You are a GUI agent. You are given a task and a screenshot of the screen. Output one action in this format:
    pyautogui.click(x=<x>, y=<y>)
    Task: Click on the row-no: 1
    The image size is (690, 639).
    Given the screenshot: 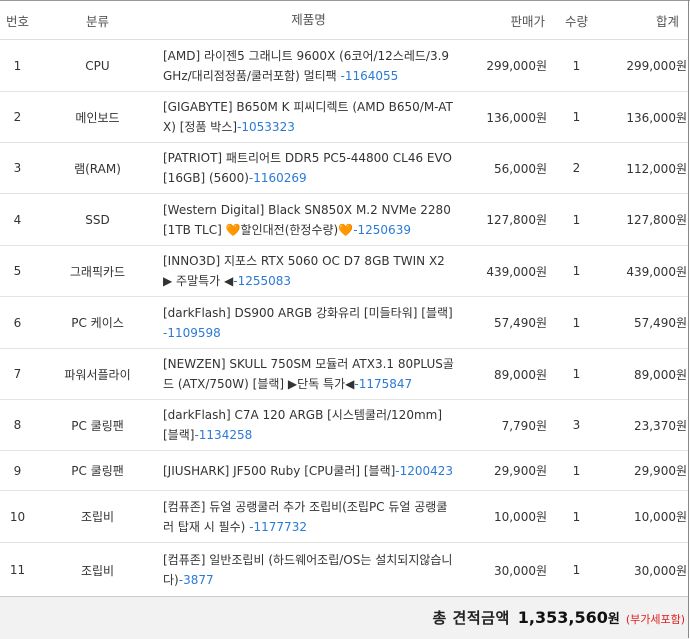 What is the action you would take?
    pyautogui.click(x=17, y=65)
    